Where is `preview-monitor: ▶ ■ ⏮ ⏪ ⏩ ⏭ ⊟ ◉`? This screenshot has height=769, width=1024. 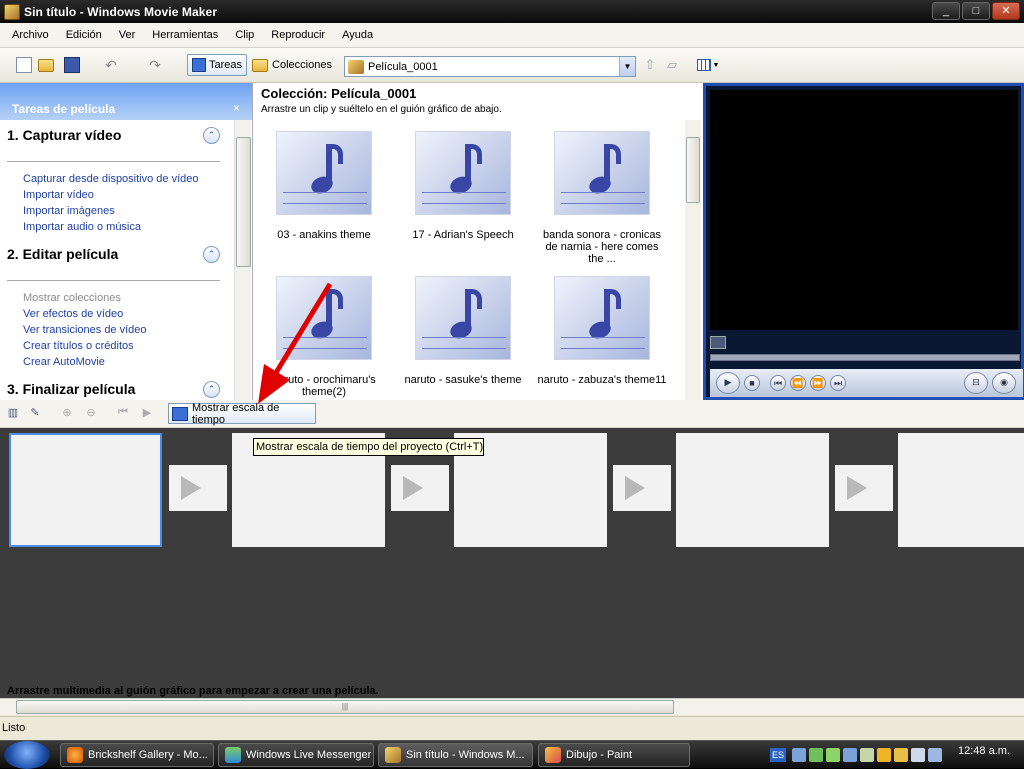
preview-monitor: ▶ ■ ⏮ ⏪ ⏩ ⏭ ⊟ ◉ is located at coordinates (863, 241).